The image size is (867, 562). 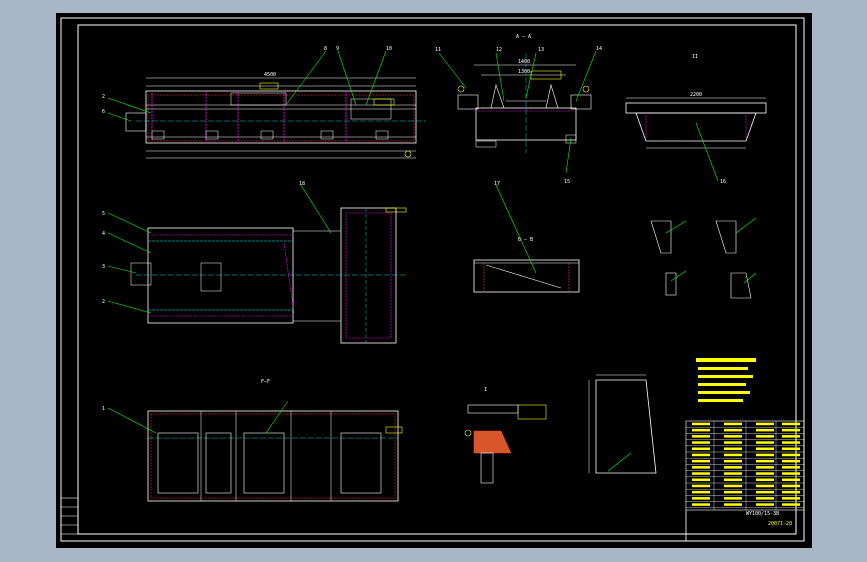 I want to click on dim-aa-inner: 1300, so click(x=524, y=72).